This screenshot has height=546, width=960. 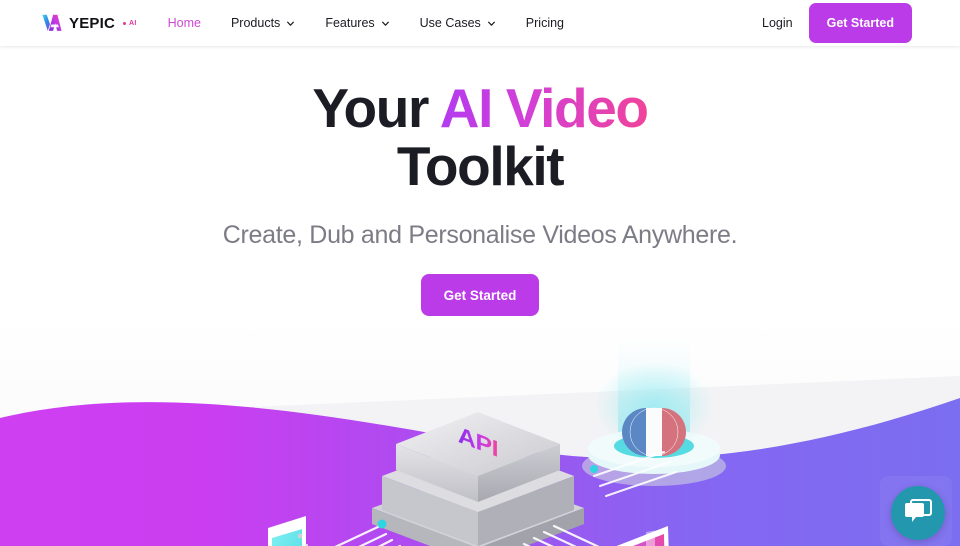 I want to click on nav-item-label: Home, so click(x=184, y=22).